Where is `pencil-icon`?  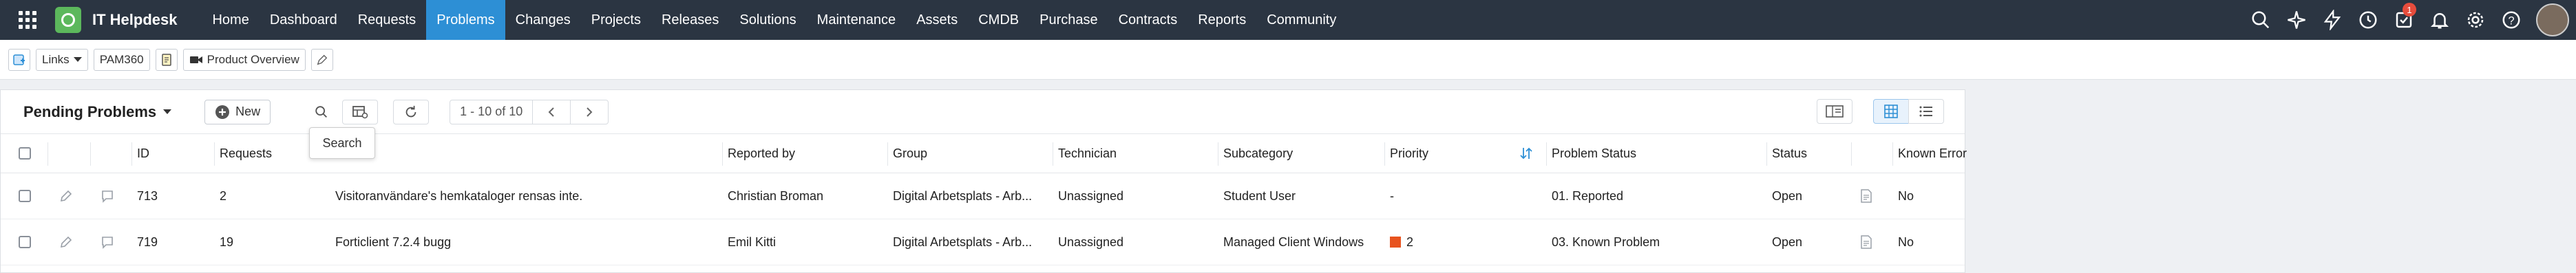
pencil-icon is located at coordinates (322, 59).